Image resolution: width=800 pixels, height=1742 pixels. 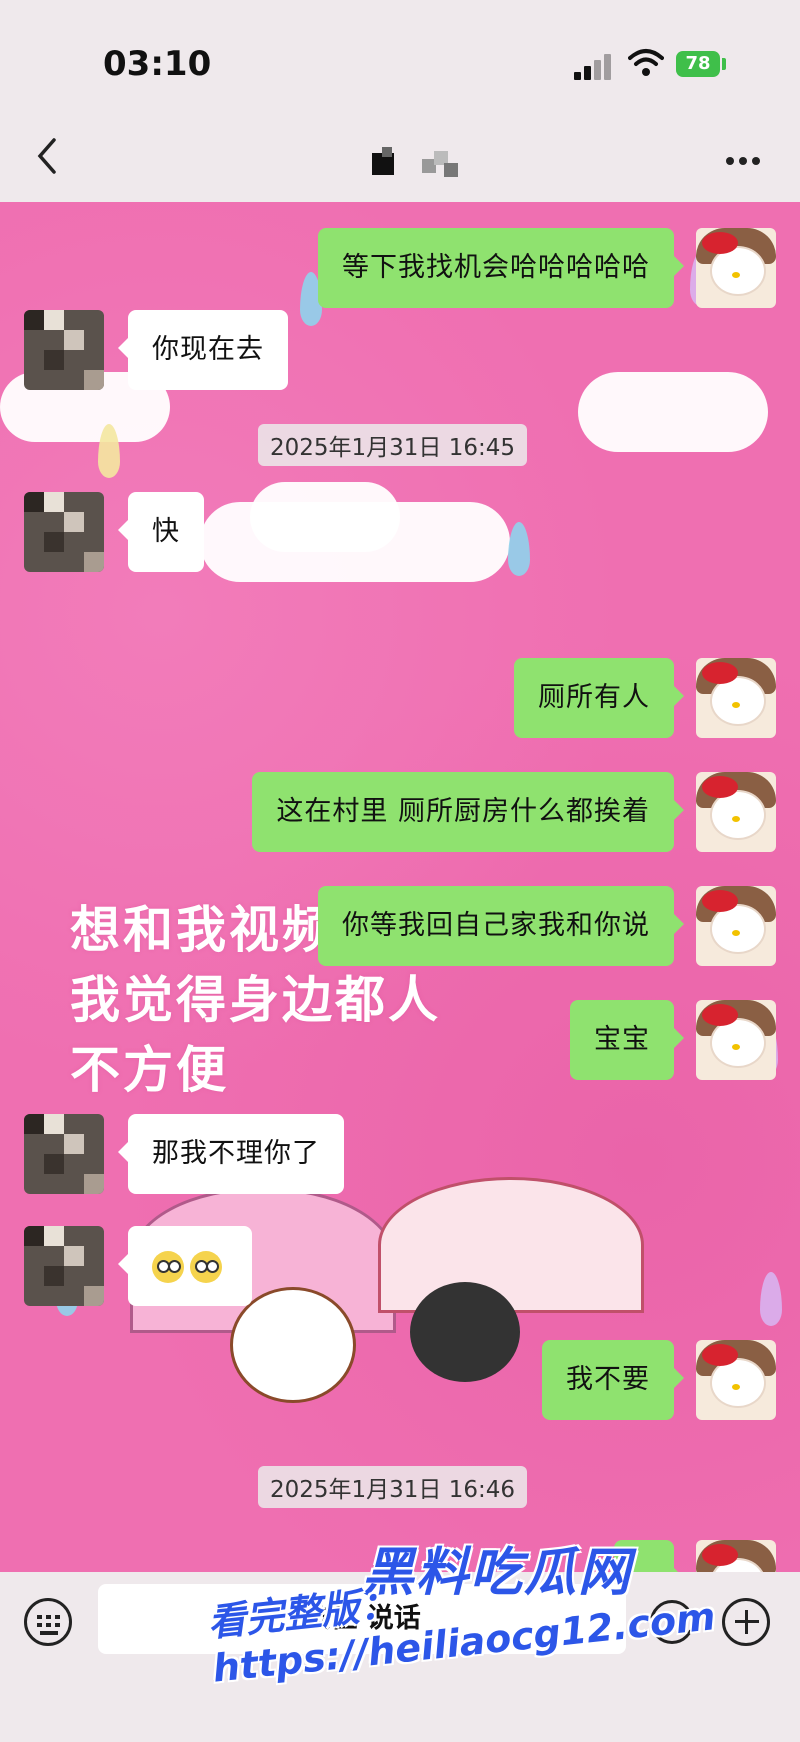 I want to click on timestamp: 2025年1月31日 16:46, so click(x=393, y=1487).